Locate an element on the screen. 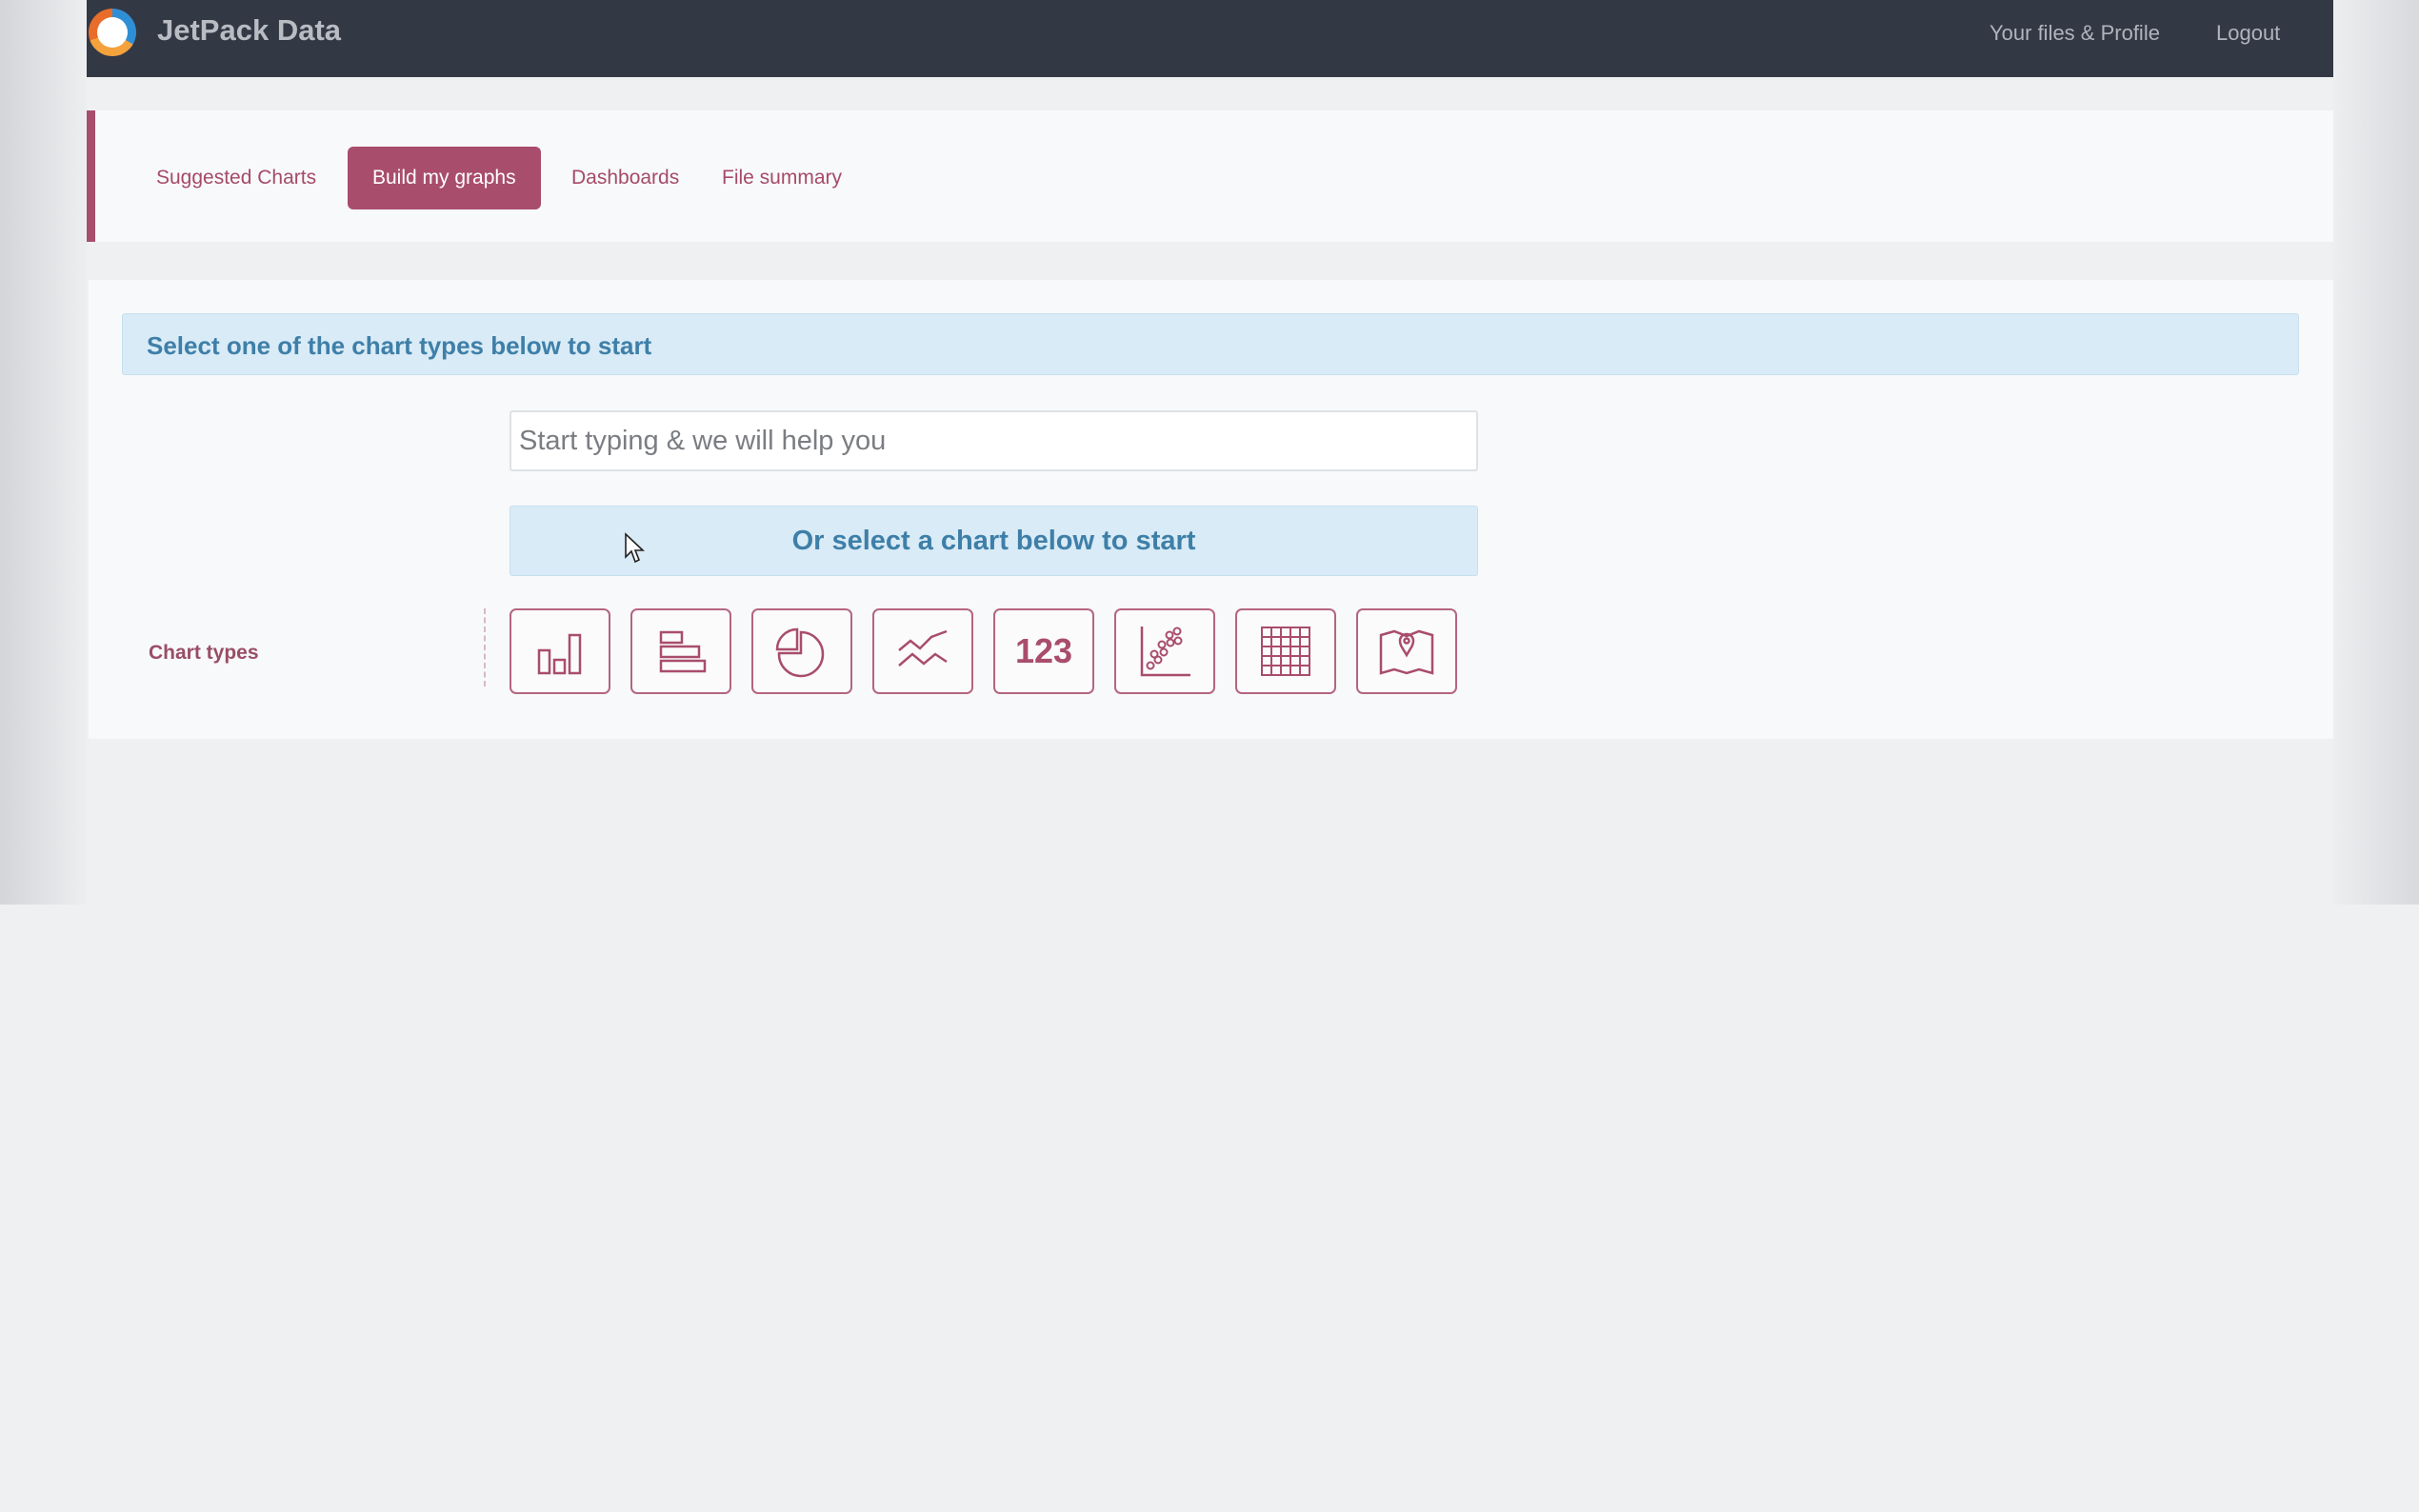 This screenshot has height=1512, width=2419. chart-type-horizontal-bar-button is located at coordinates (680, 651).